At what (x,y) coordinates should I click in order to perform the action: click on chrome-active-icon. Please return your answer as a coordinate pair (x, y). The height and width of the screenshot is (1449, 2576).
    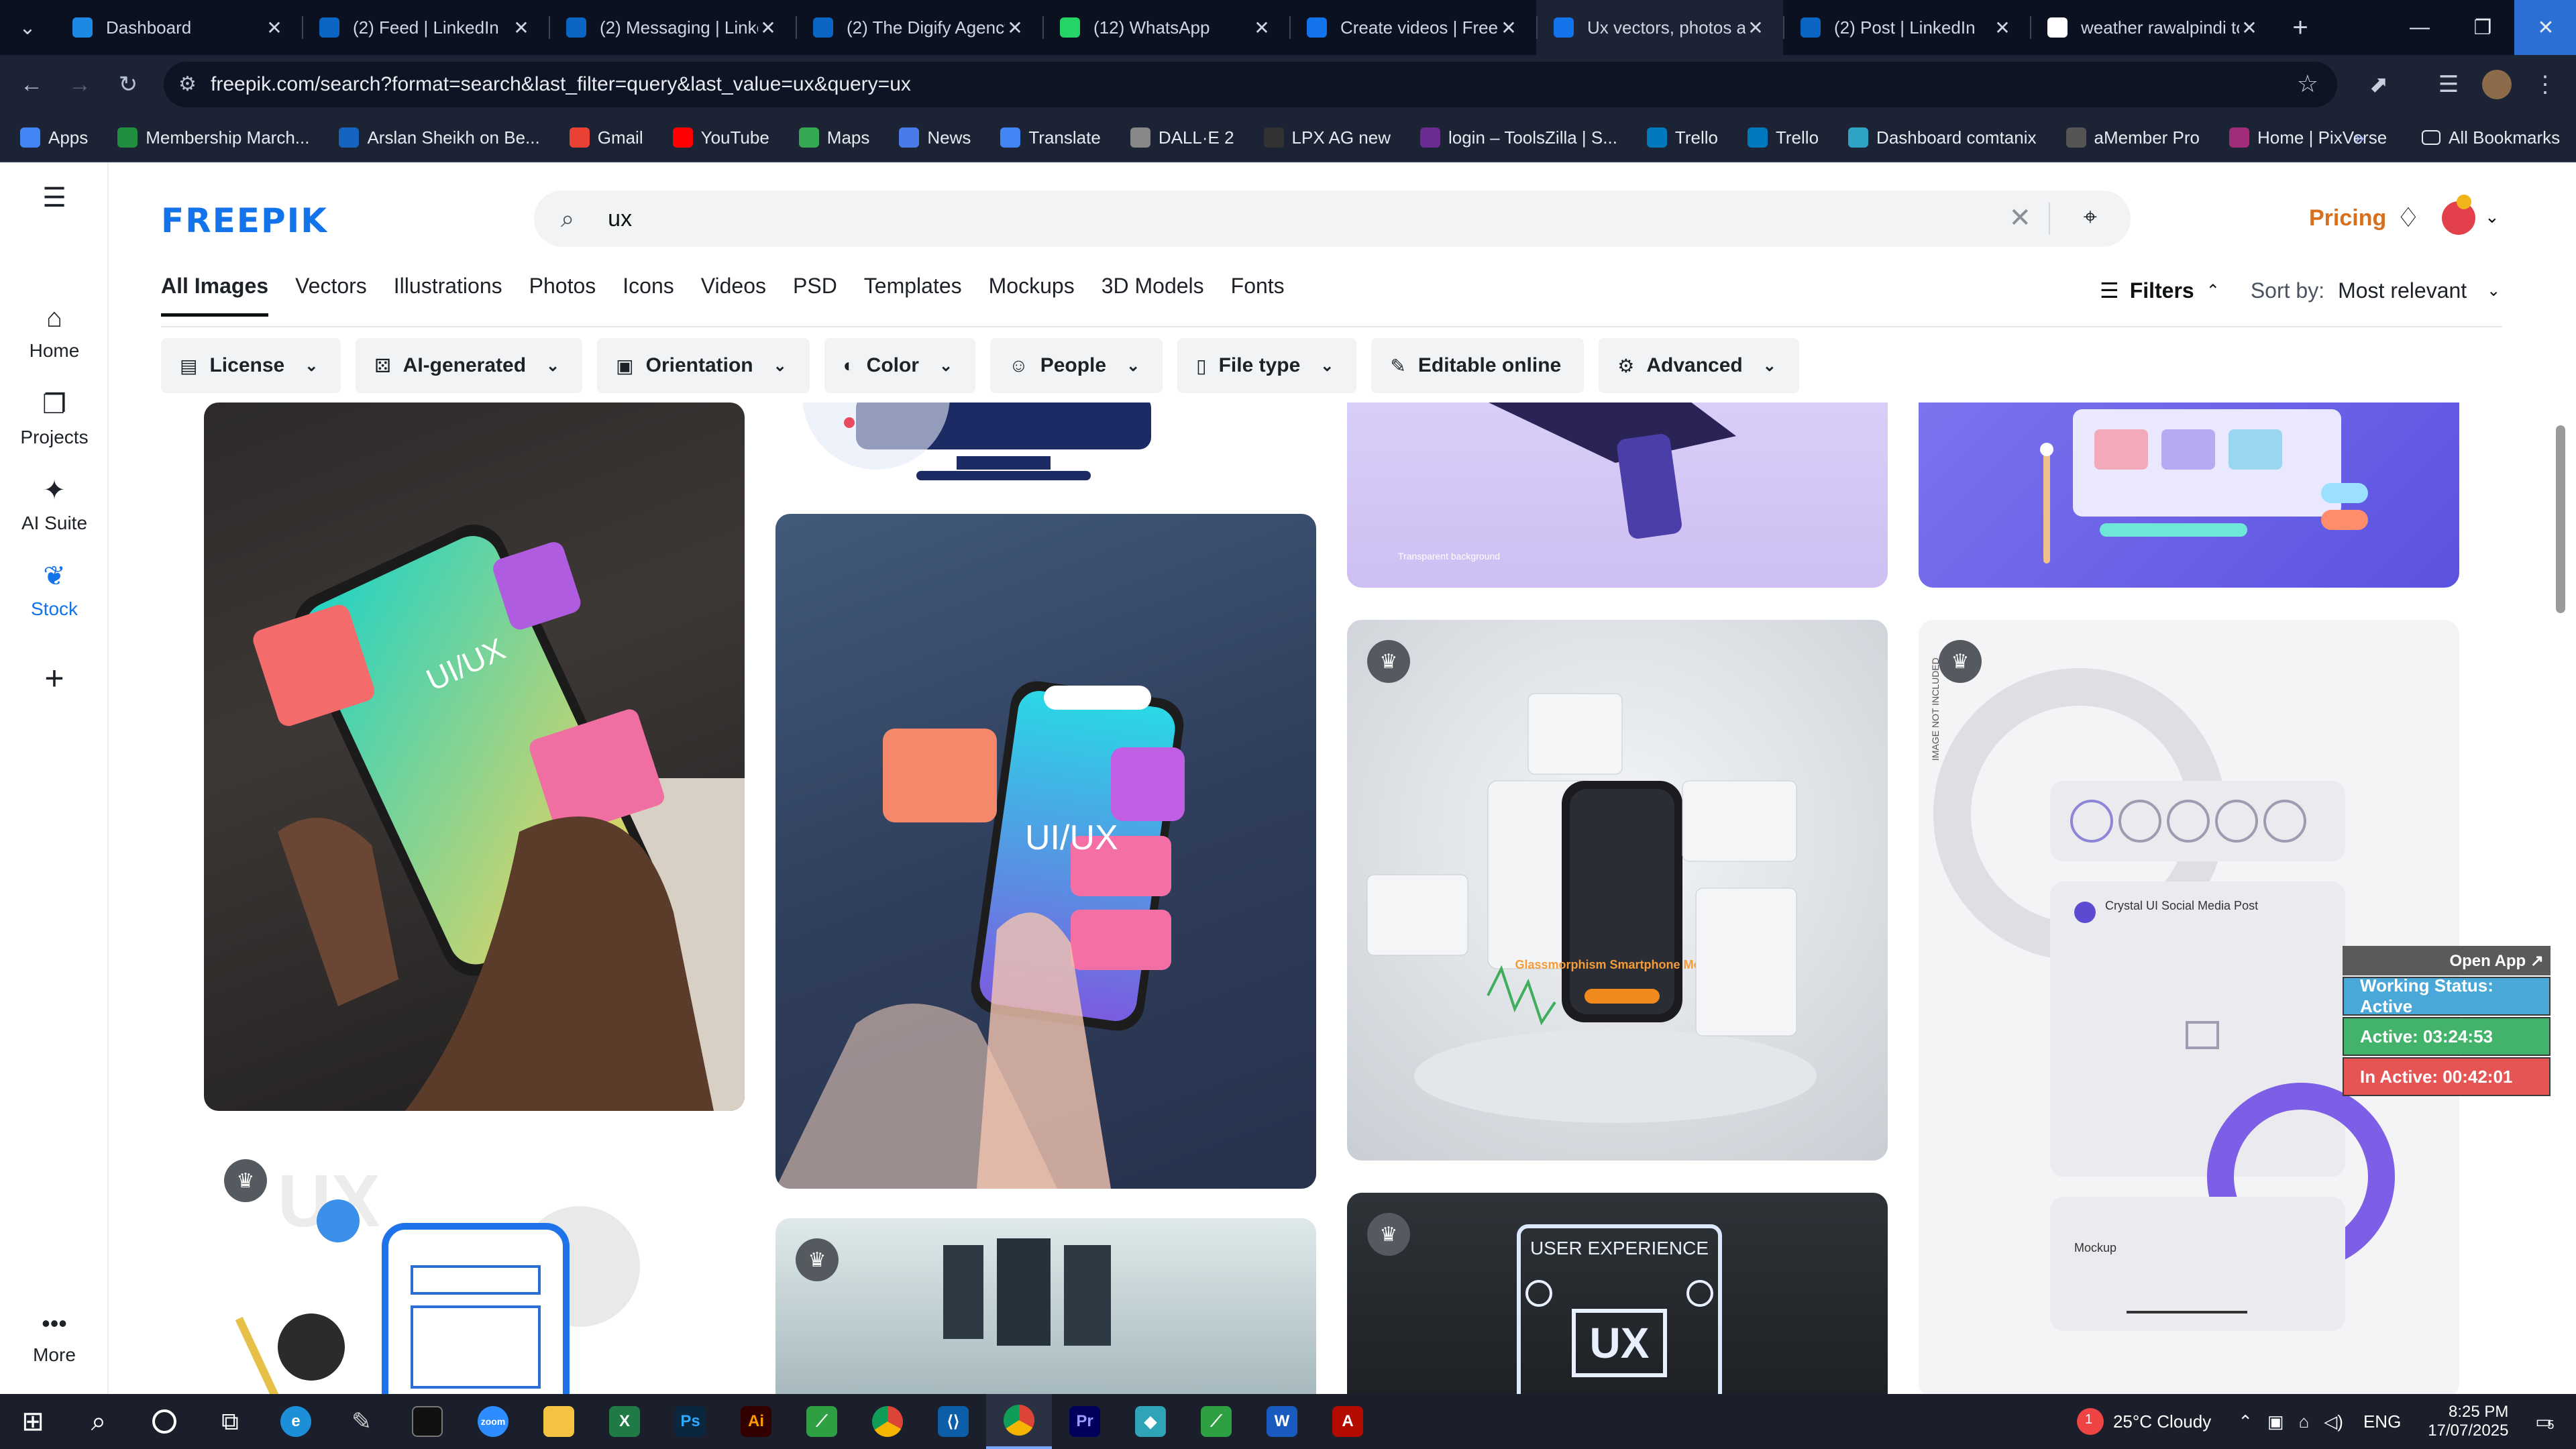
    Looking at the image, I should click on (1019, 1421).